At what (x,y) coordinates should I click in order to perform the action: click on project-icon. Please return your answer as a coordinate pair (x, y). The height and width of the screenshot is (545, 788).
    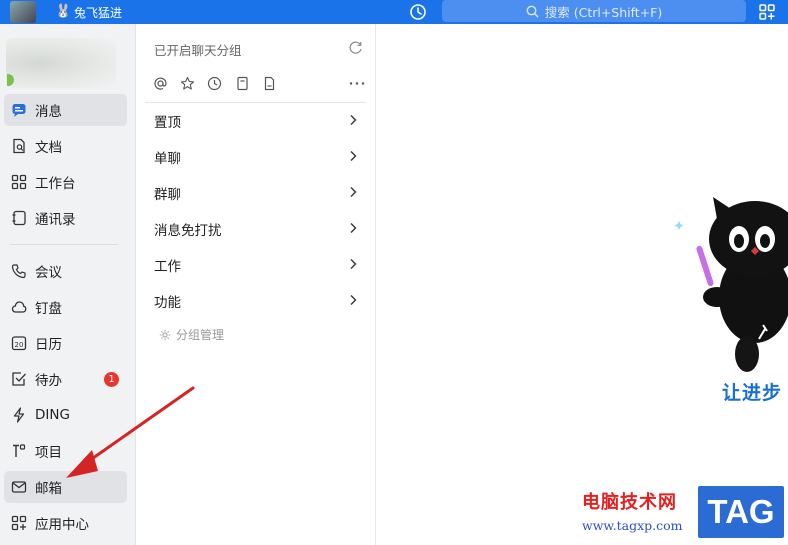
    Looking at the image, I should click on (19, 451).